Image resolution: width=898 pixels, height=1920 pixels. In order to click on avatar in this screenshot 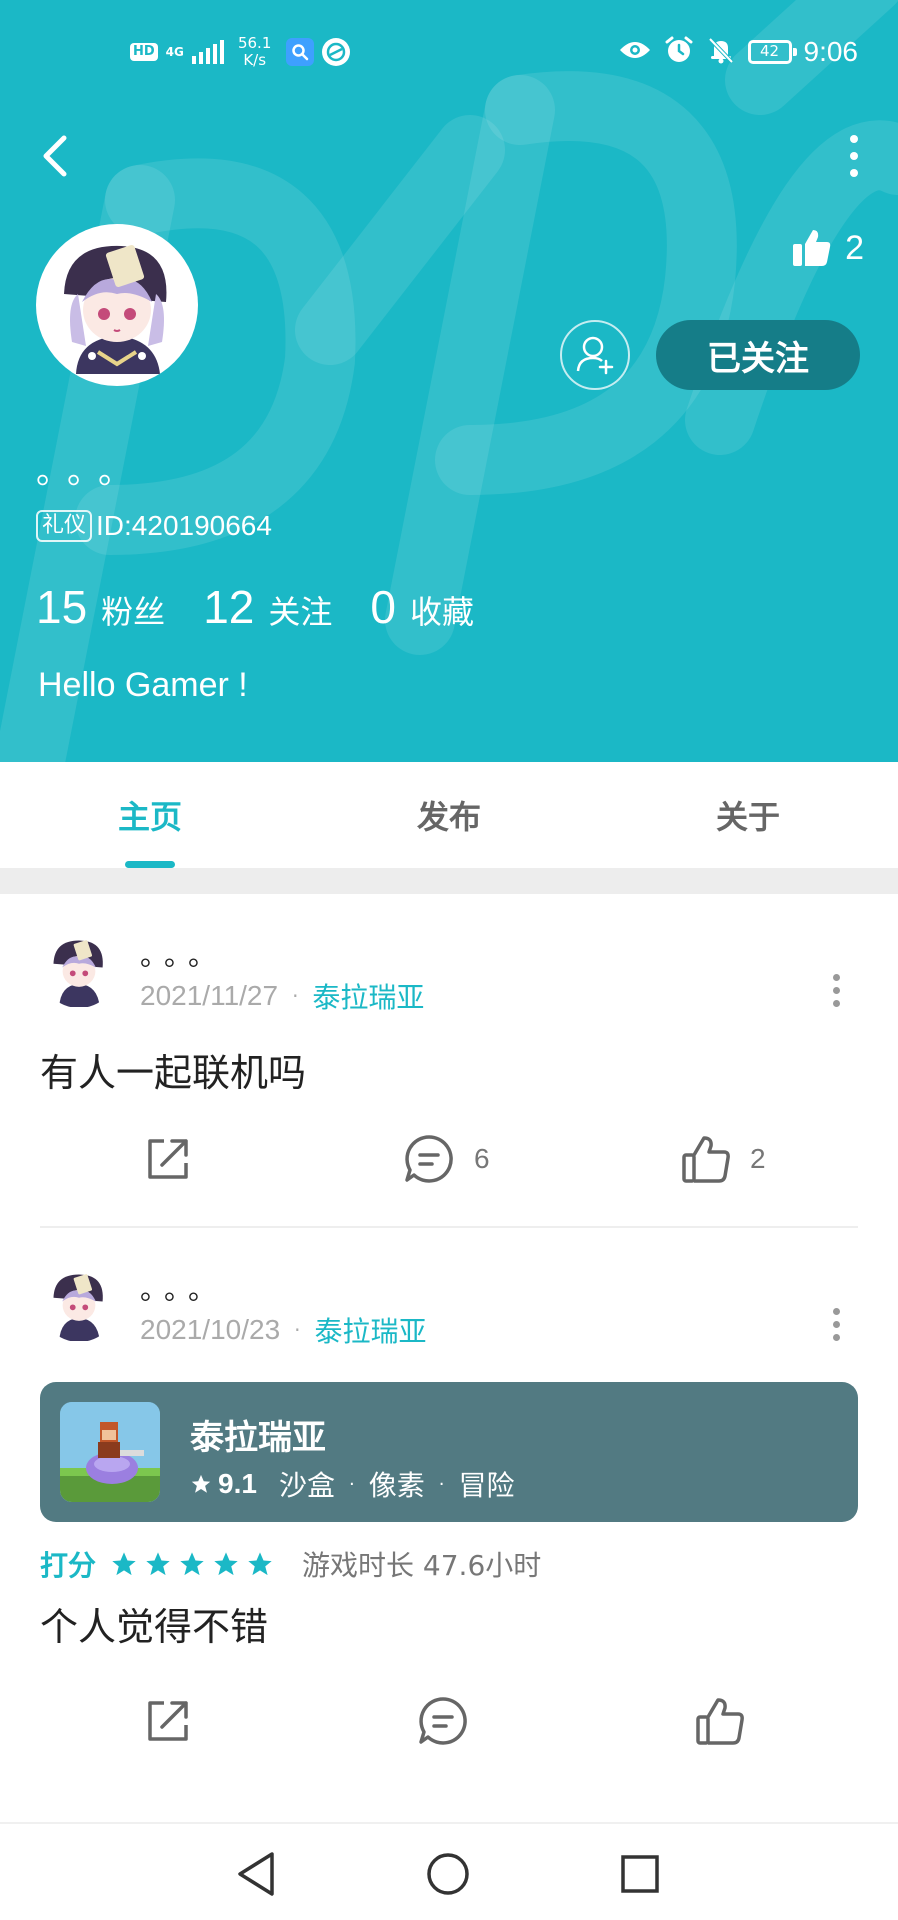, I will do `click(117, 305)`.